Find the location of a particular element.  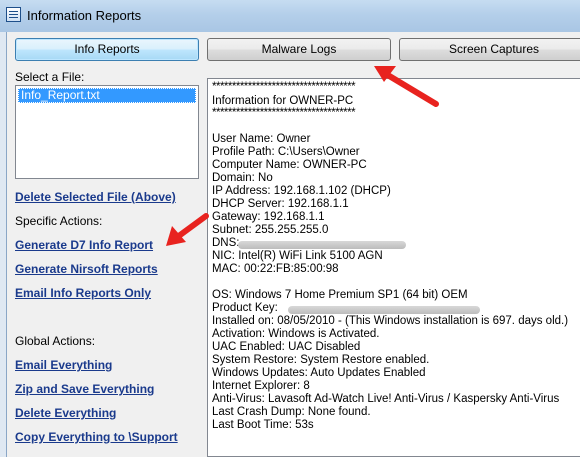

report-line: Windows Updates: Auto Updates Enabled is located at coordinates (319, 373).